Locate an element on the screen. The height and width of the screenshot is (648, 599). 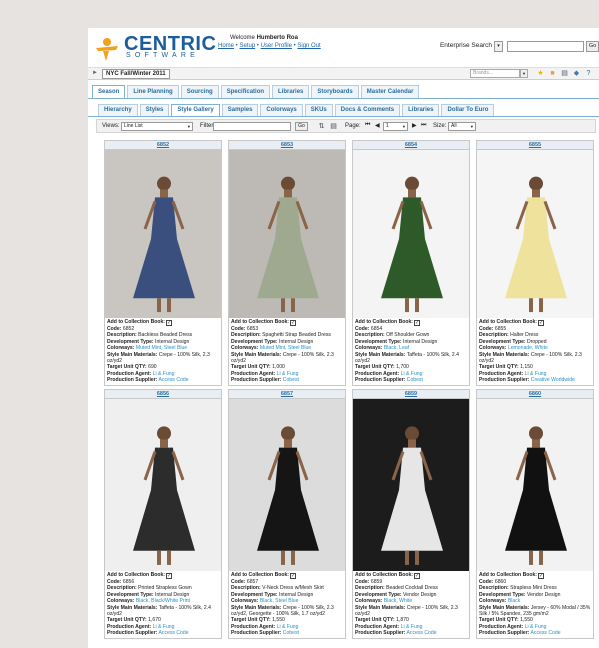
size-select: All ▾ is located at coordinates (462, 126).